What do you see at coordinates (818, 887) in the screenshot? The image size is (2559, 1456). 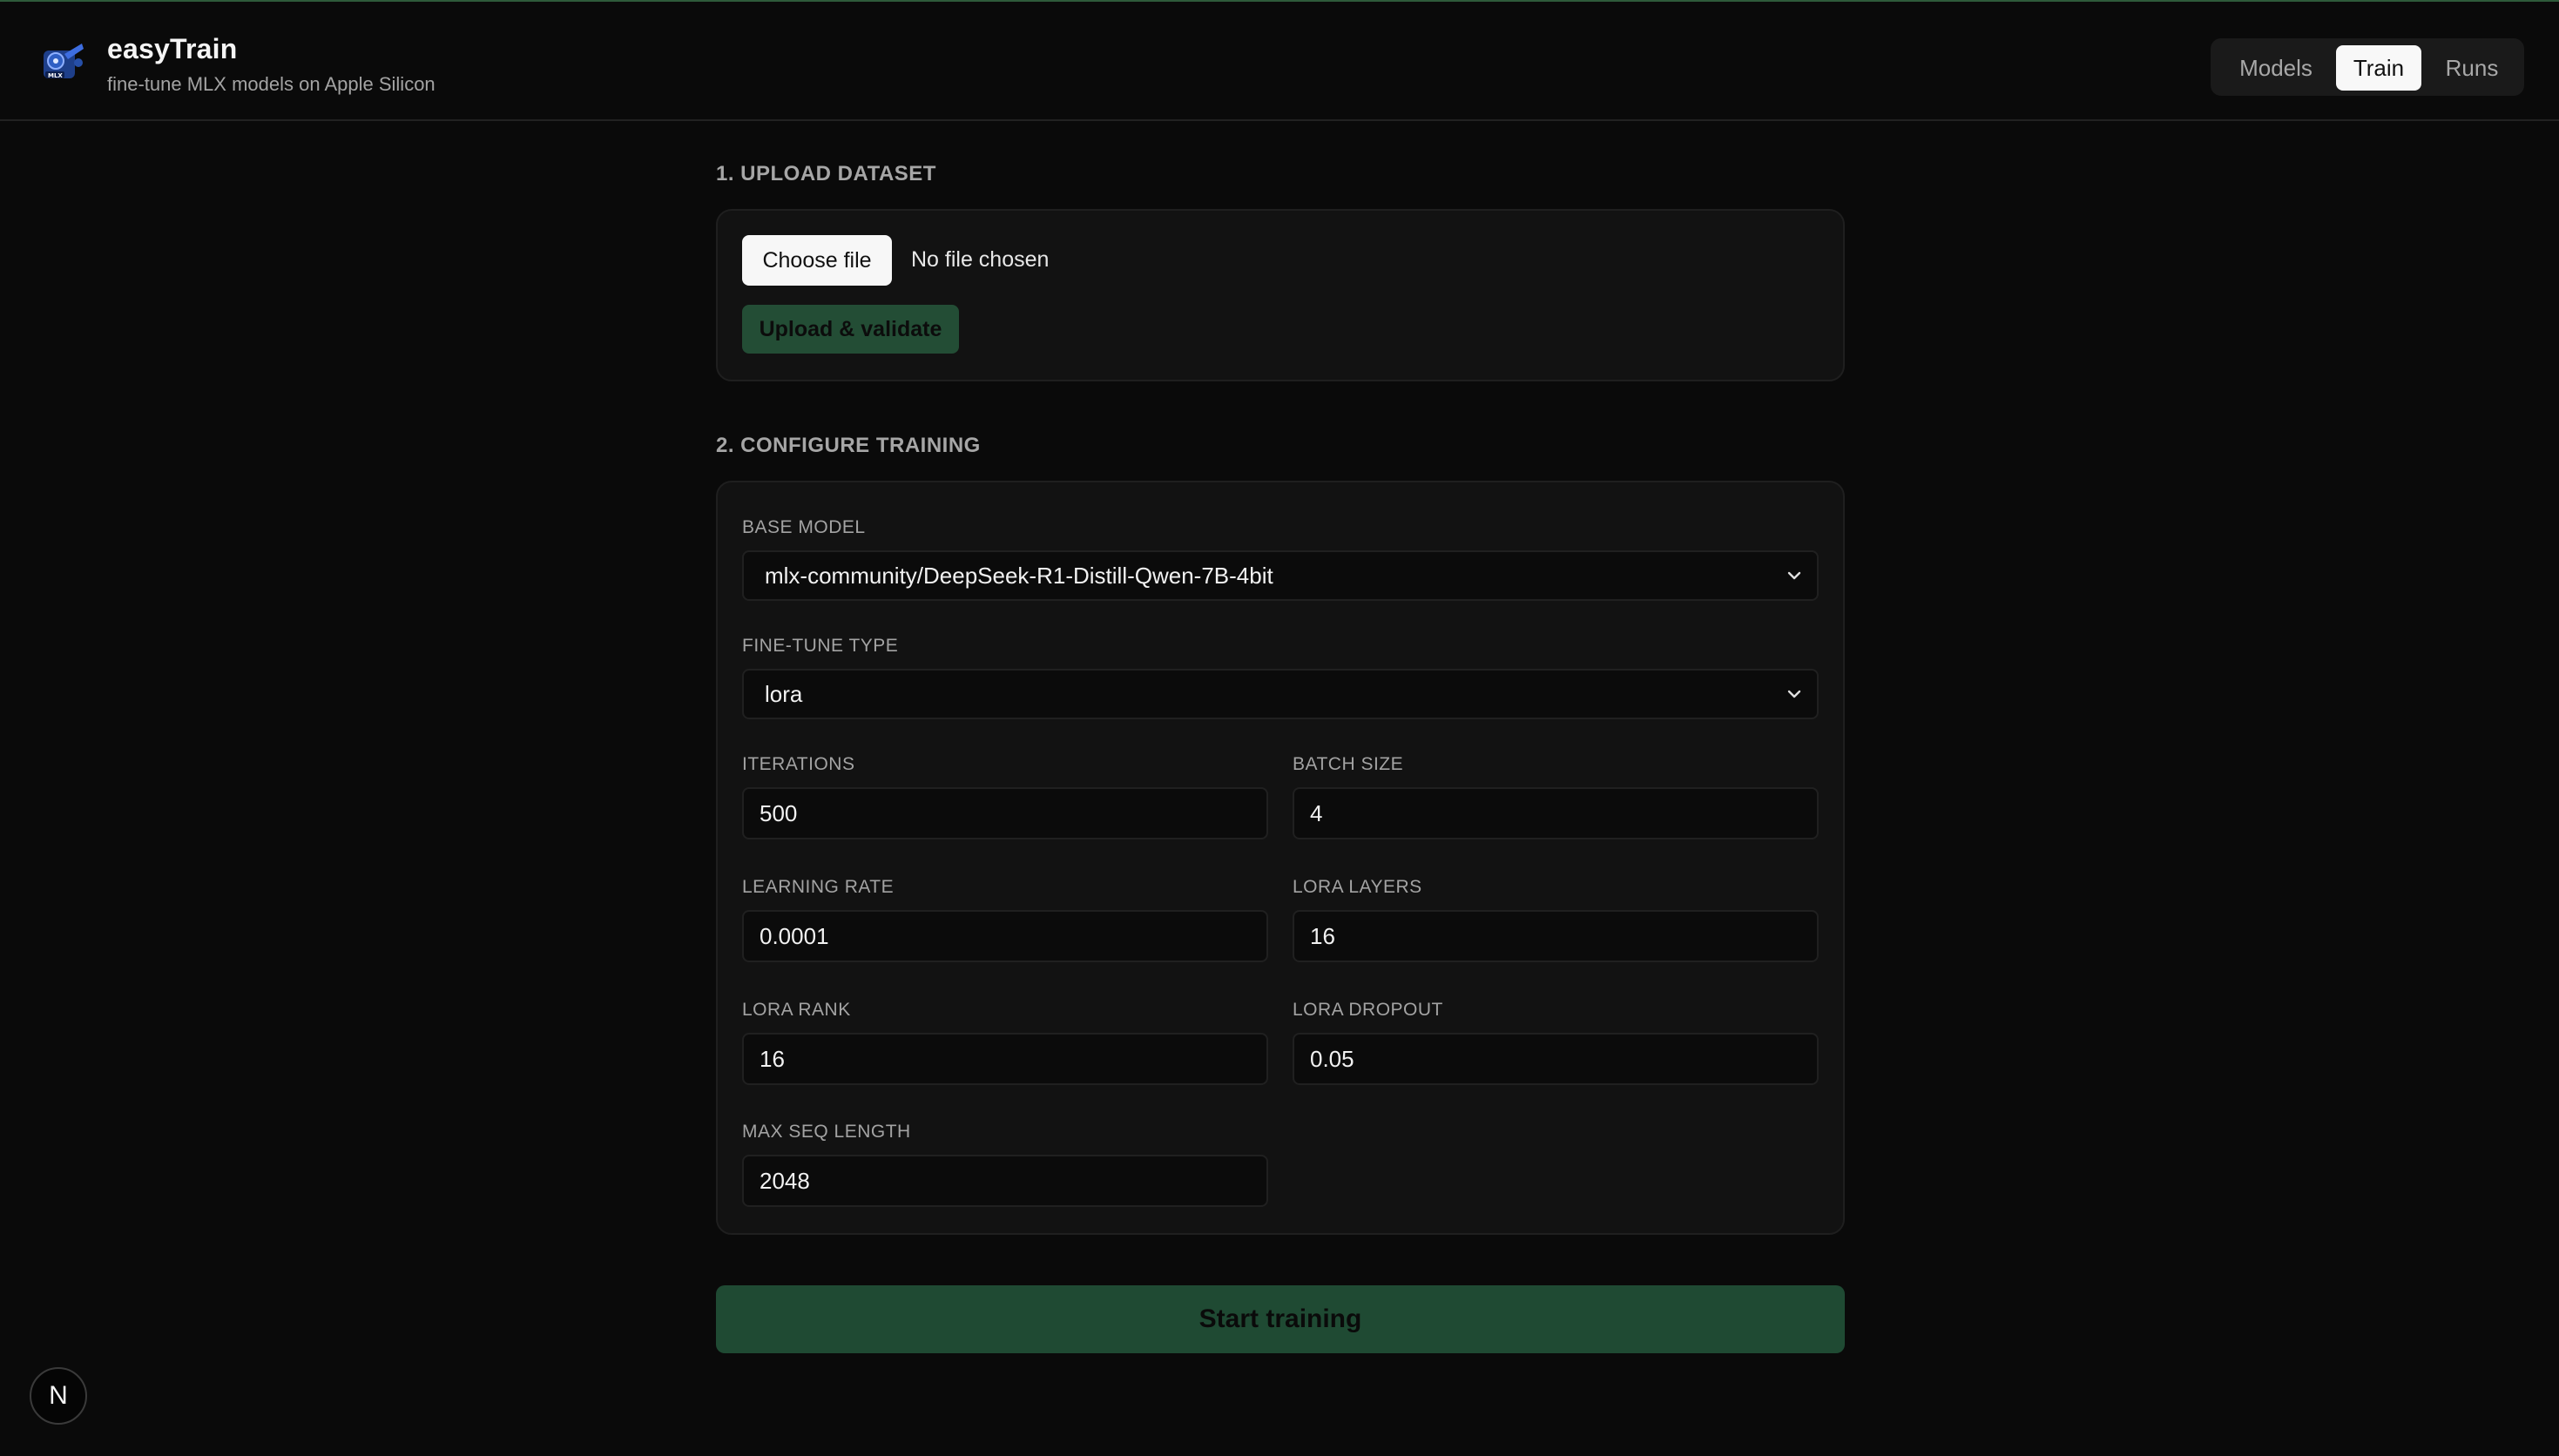 I see `learning-rate-label: LEARNING RATE` at bounding box center [818, 887].